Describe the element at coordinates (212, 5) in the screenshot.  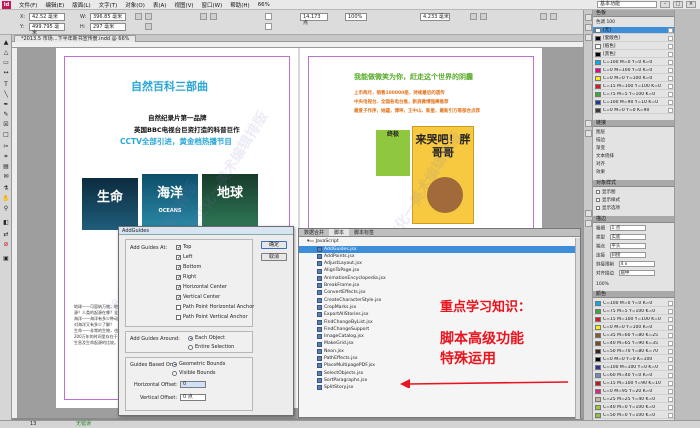
I see `menu-window: 窗口(W)` at that location.